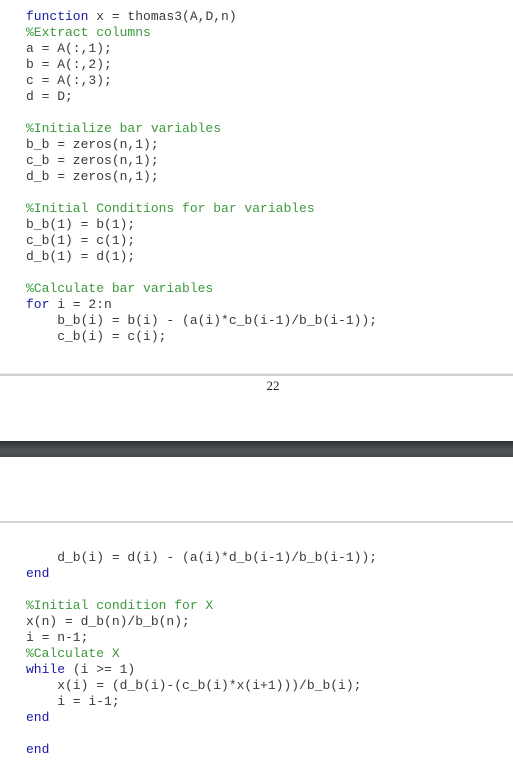 The height and width of the screenshot is (766, 513). I want to click on code-keyword: for, so click(38, 304).